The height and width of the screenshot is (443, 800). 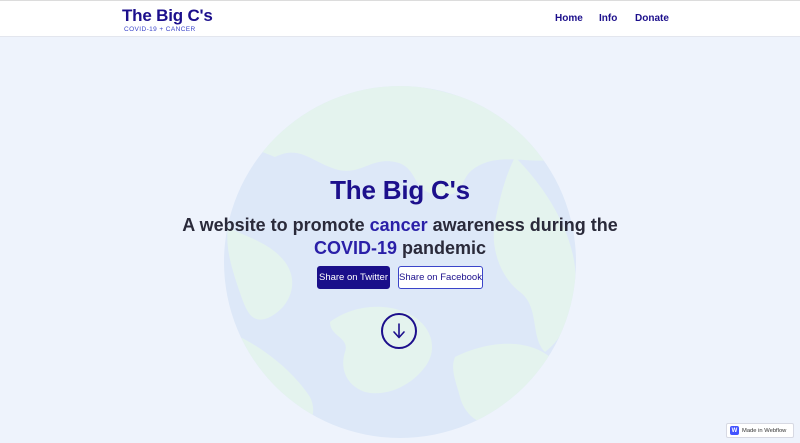 What do you see at coordinates (608, 18) in the screenshot?
I see `nav-link-info: Info` at bounding box center [608, 18].